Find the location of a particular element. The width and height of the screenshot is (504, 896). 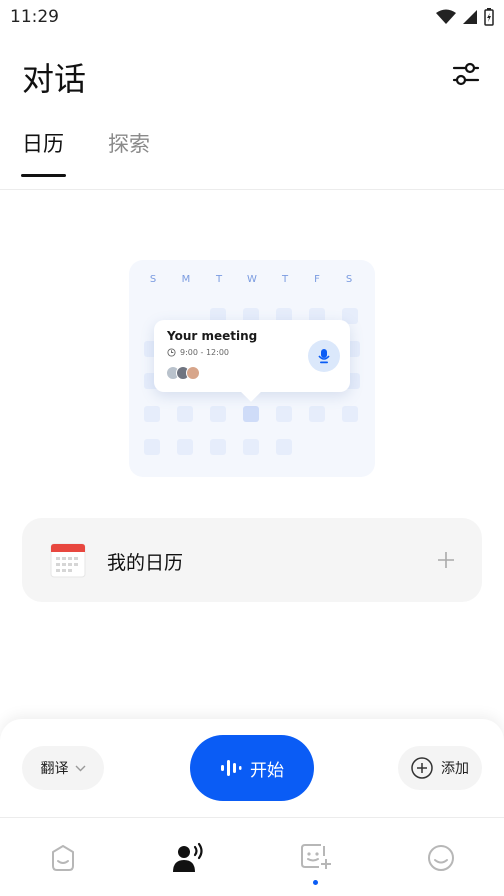

microphone-icon is located at coordinates (324, 356).